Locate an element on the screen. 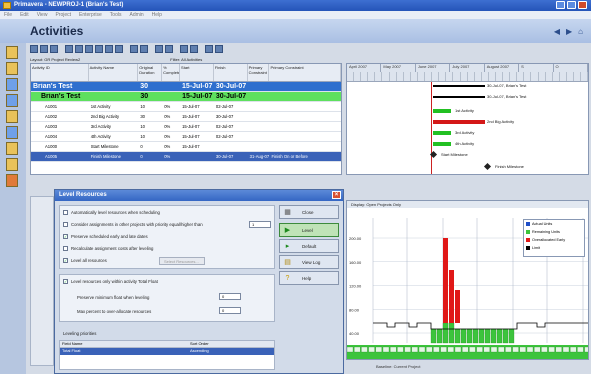  toolbar-details-icon is located at coordinates (89, 49).